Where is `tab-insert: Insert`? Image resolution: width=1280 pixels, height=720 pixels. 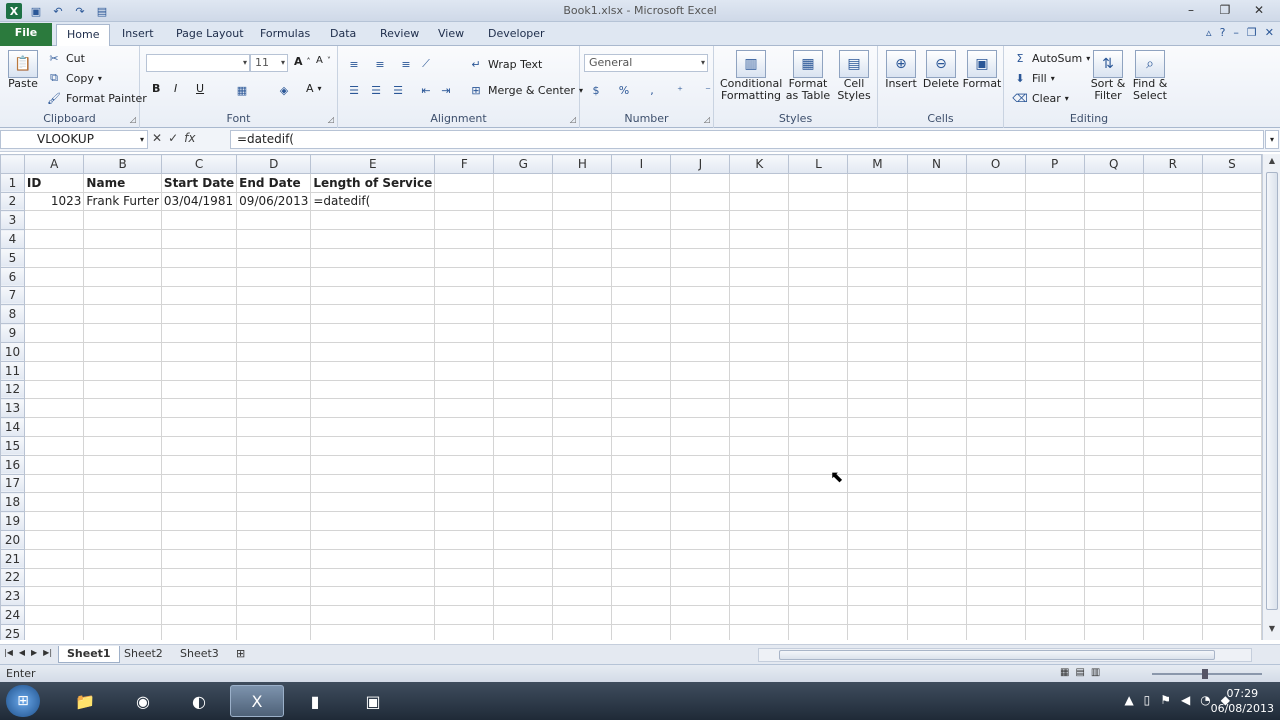
tab-insert: Insert is located at coordinates (138, 35).